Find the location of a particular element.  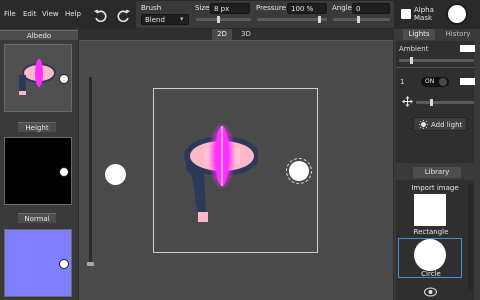

brush-label: Brush is located at coordinates (151, 8).